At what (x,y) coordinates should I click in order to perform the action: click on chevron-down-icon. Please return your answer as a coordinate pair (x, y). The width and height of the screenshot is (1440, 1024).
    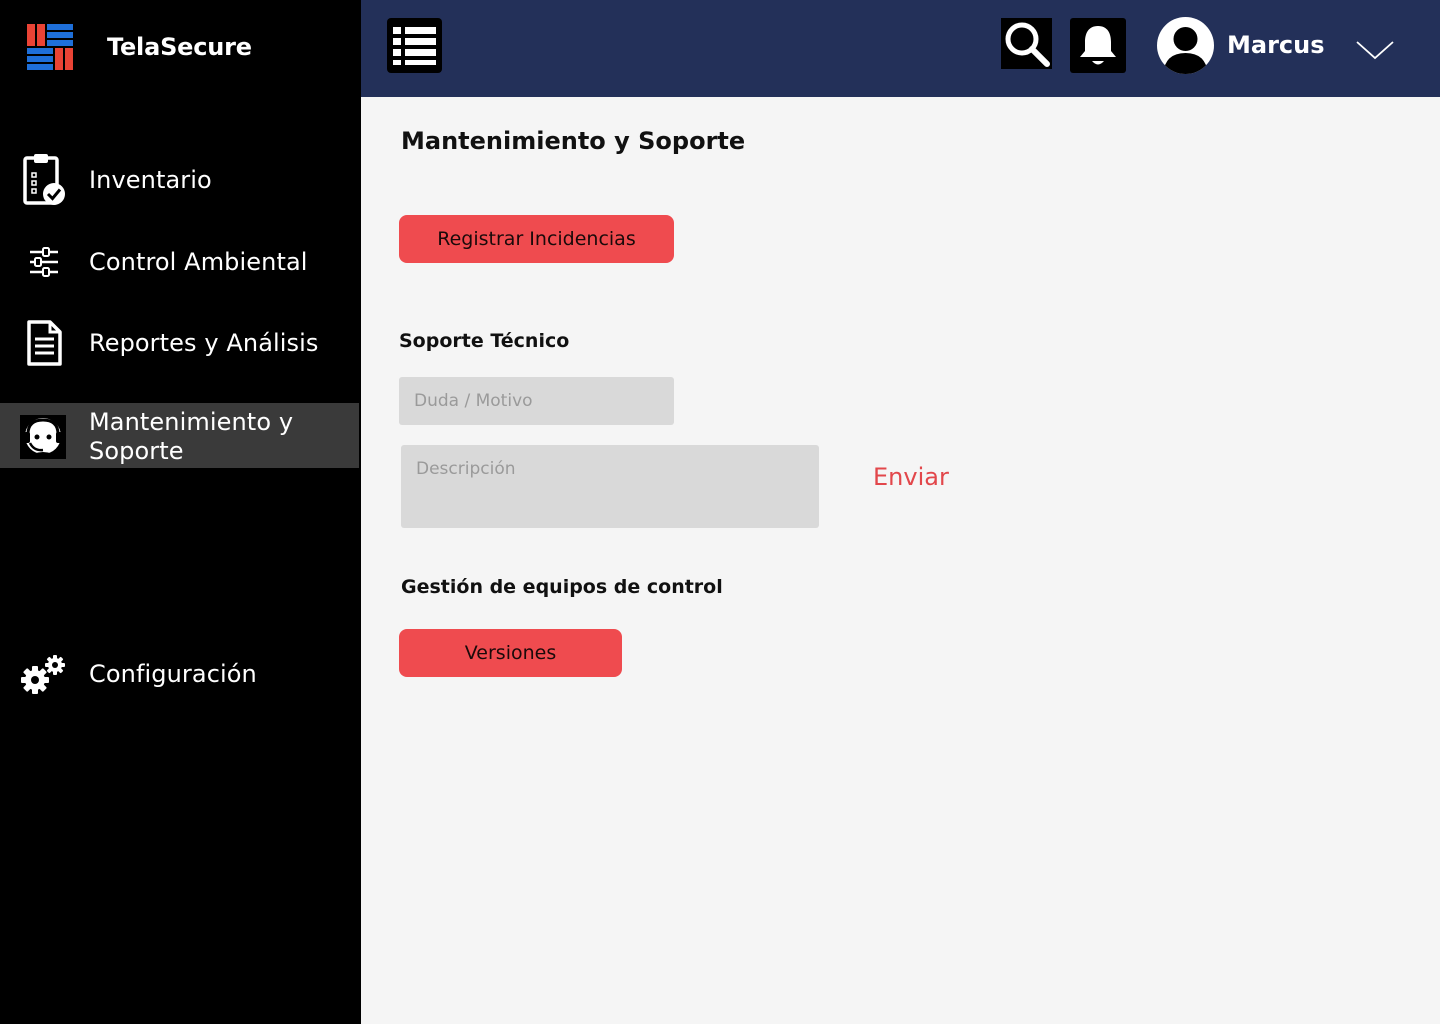
    Looking at the image, I should click on (1375, 50).